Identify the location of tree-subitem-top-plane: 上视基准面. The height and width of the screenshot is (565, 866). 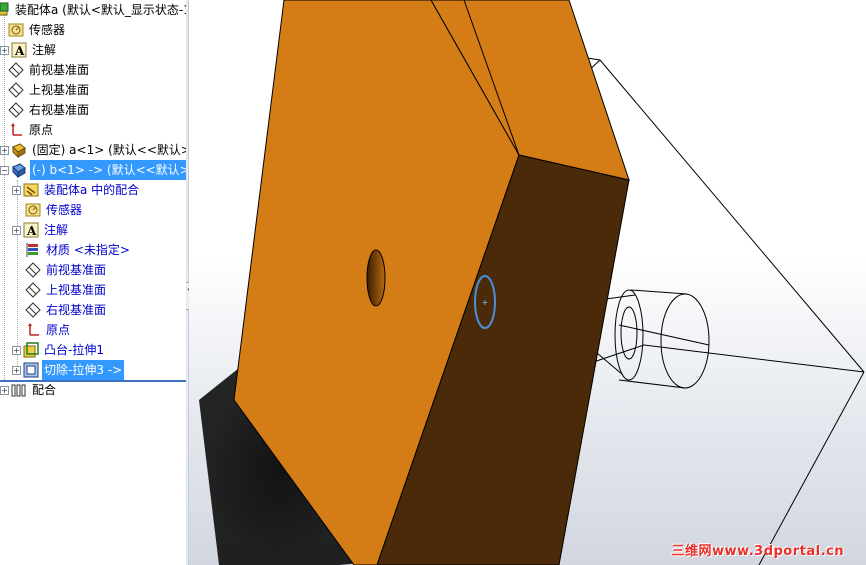
(66, 290).